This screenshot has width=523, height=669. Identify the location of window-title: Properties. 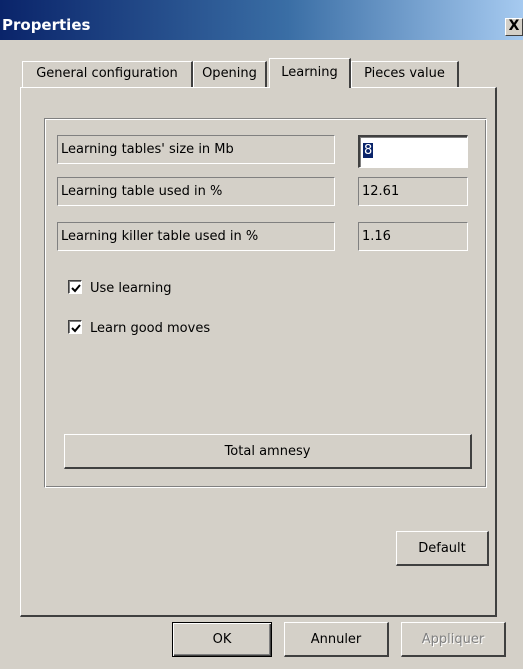
(46, 25).